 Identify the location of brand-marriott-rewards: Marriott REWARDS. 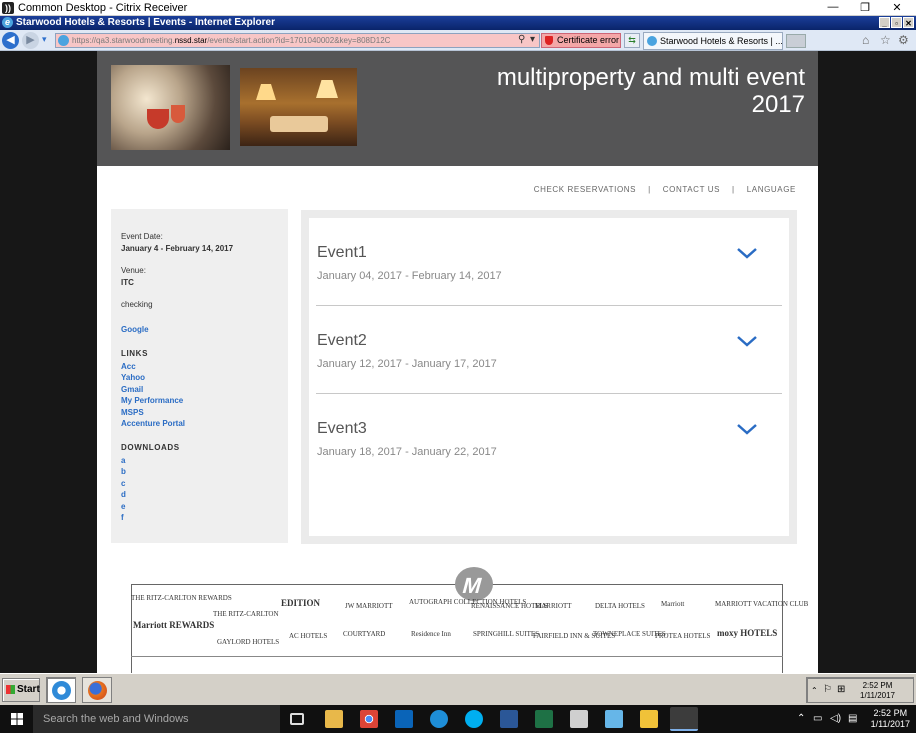
(174, 625).